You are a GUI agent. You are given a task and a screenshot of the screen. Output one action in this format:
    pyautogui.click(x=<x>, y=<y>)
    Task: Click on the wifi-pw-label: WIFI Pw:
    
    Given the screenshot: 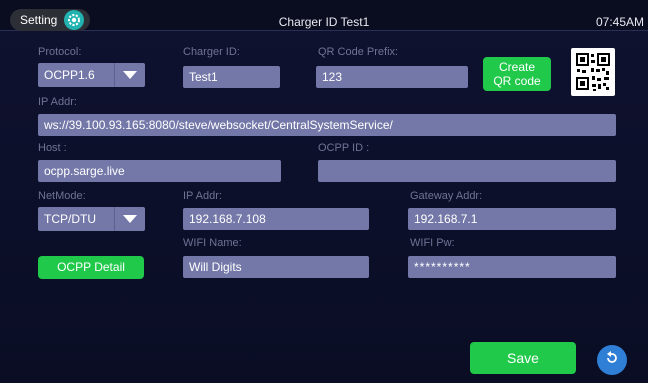 What is the action you would take?
    pyautogui.click(x=432, y=243)
    